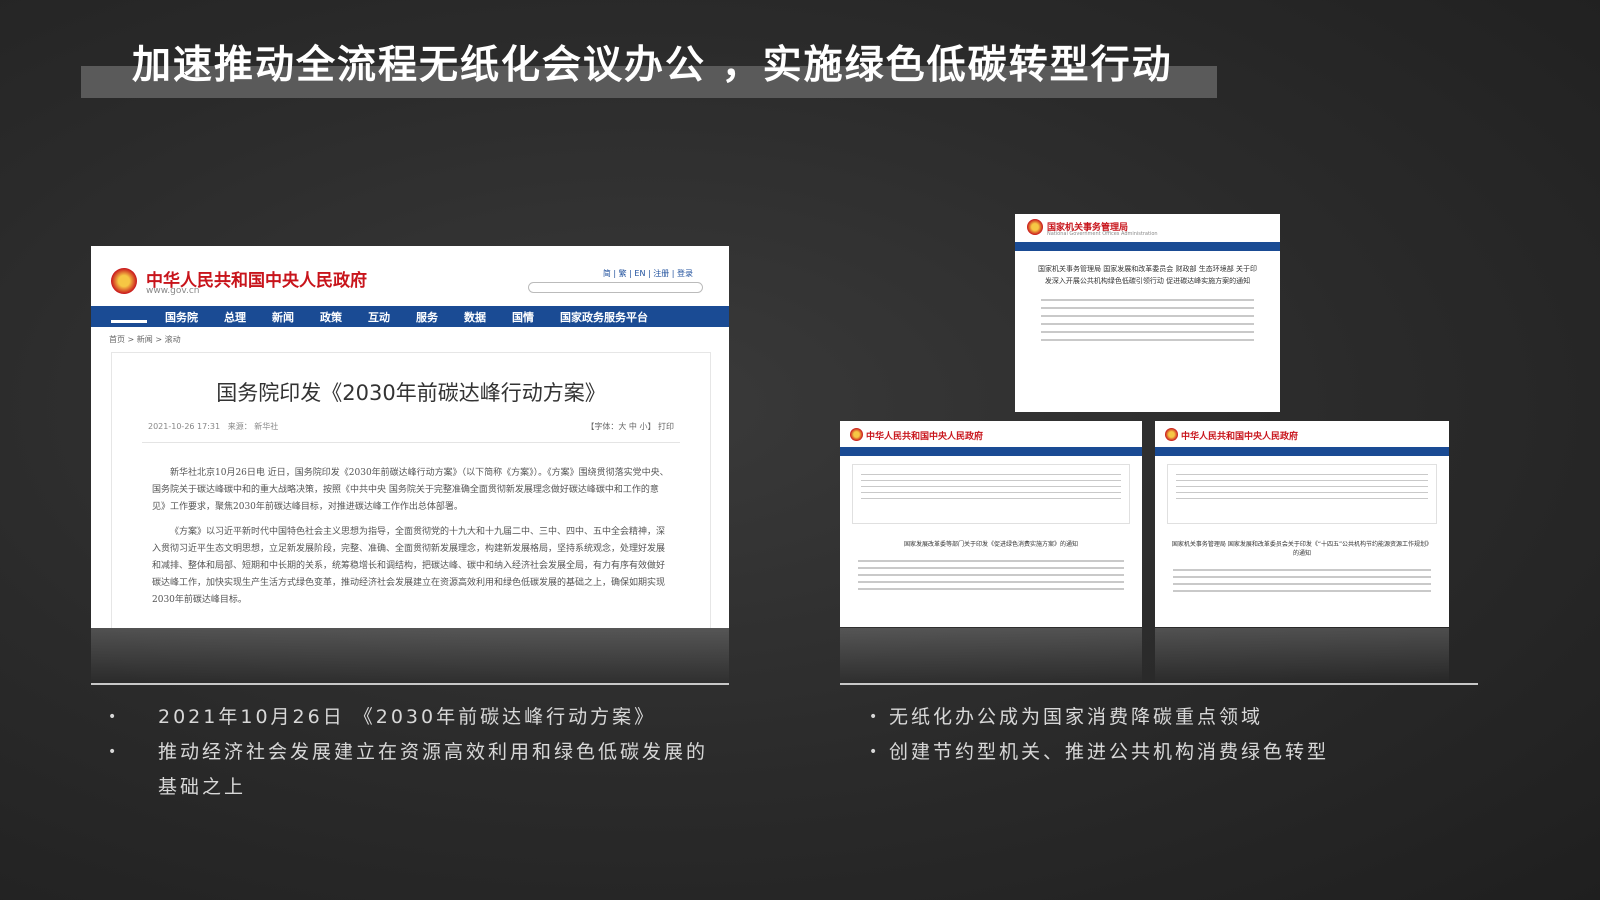 Image resolution: width=1600 pixels, height=900 pixels. Describe the element at coordinates (410, 316) in the screenshot. I see `gov-nav: 国务院 总理 新闻 政策 互动 服务 数据 国情 国家政务服务平台` at that location.